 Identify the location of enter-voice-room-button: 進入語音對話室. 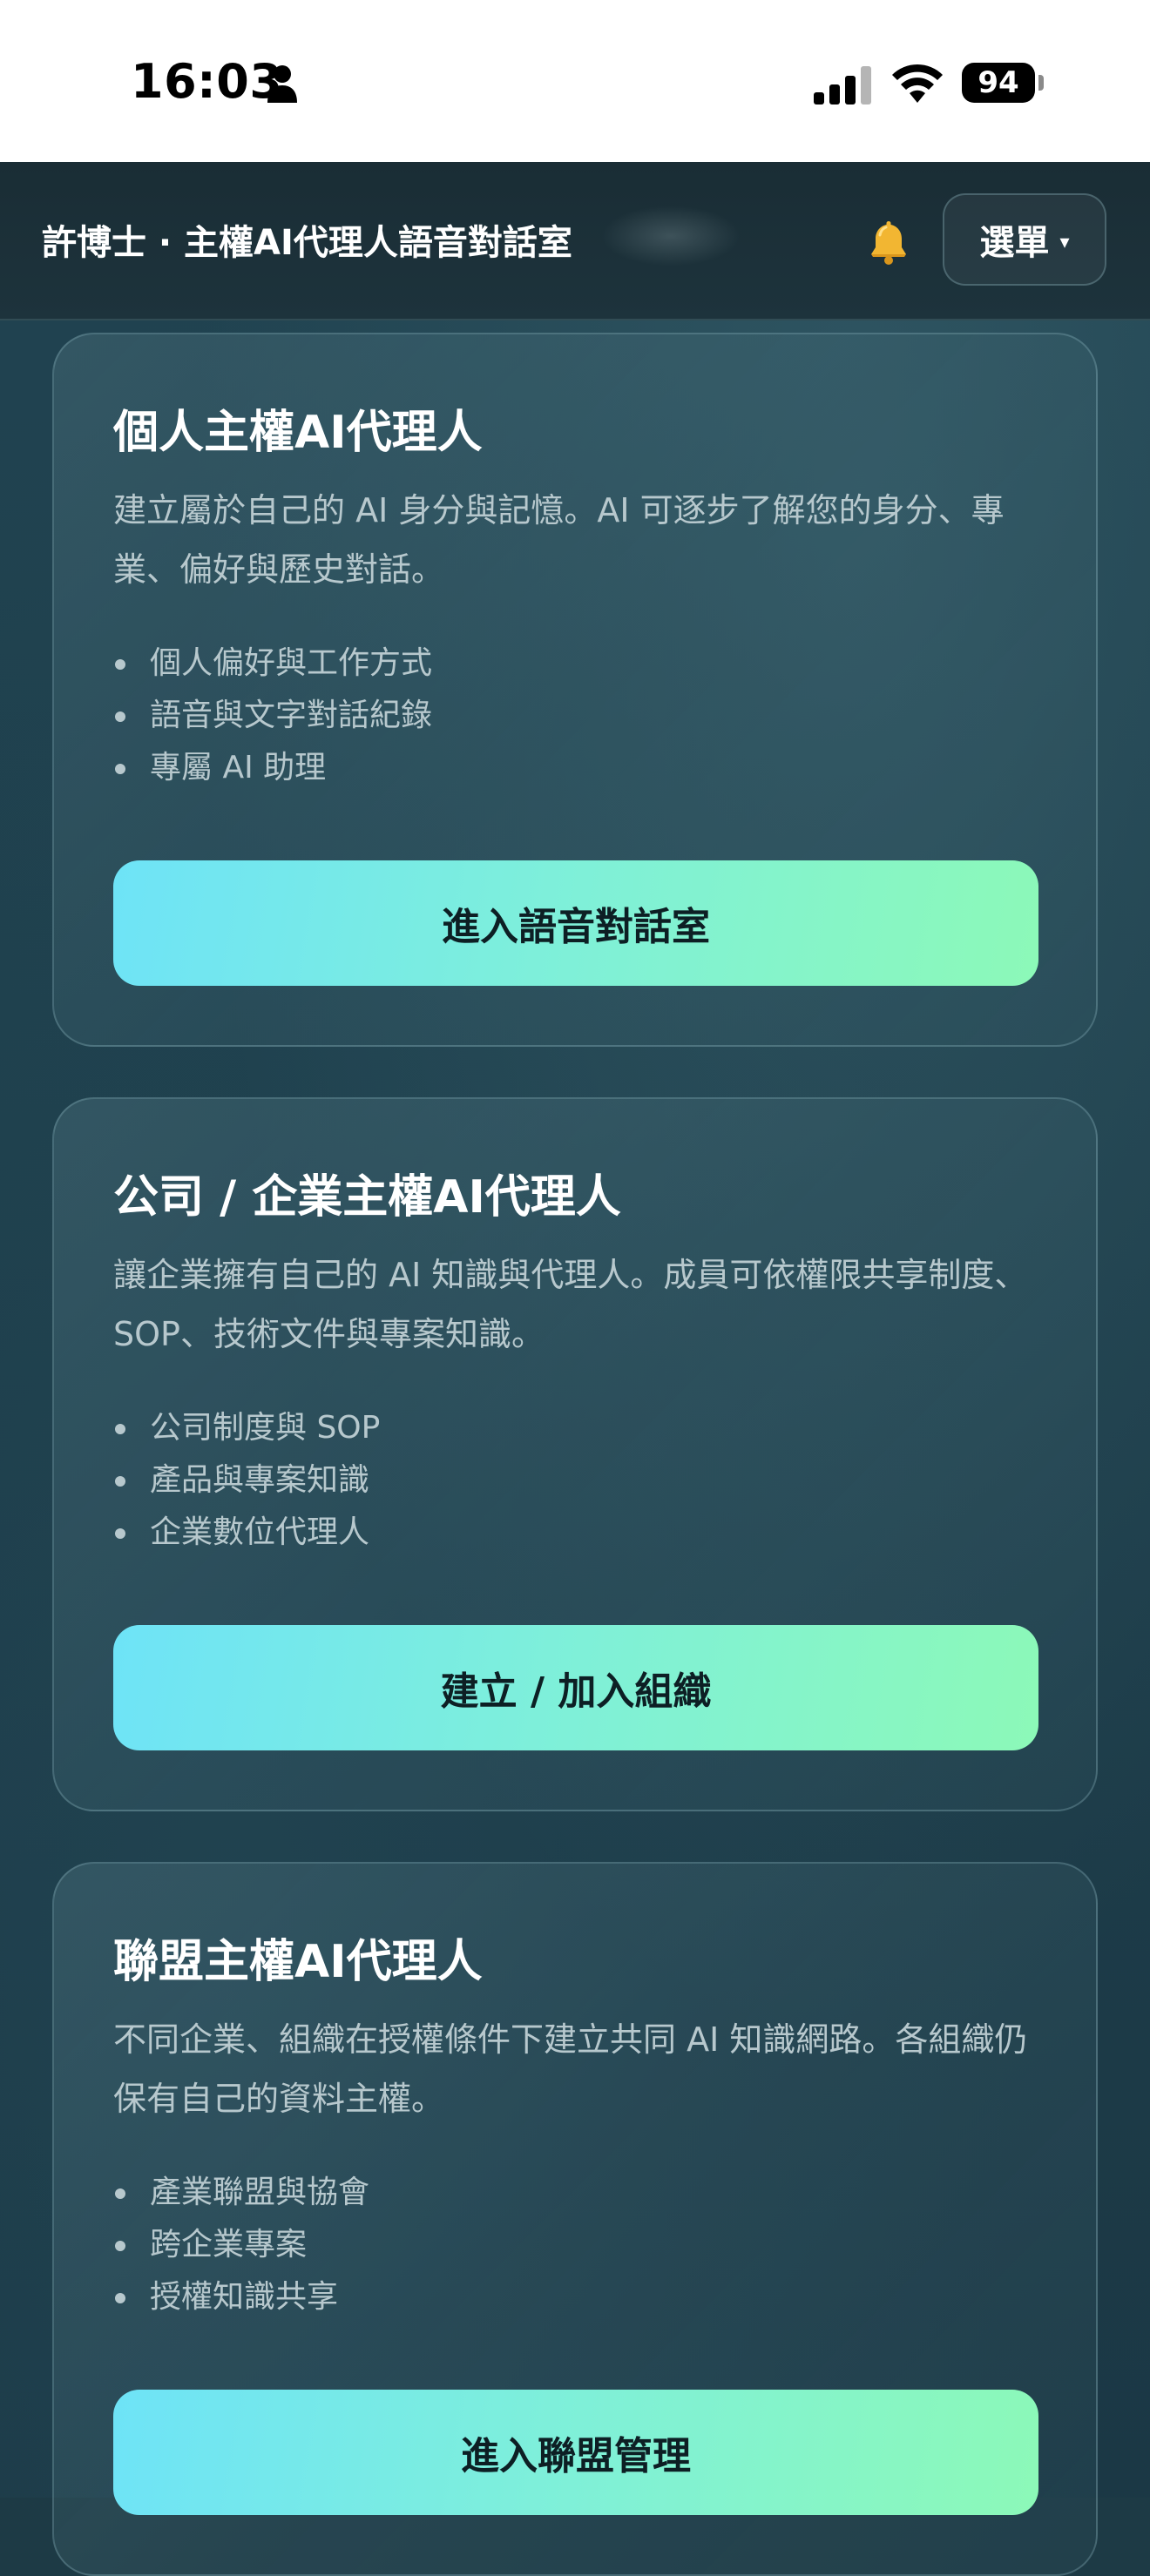
(575, 923).